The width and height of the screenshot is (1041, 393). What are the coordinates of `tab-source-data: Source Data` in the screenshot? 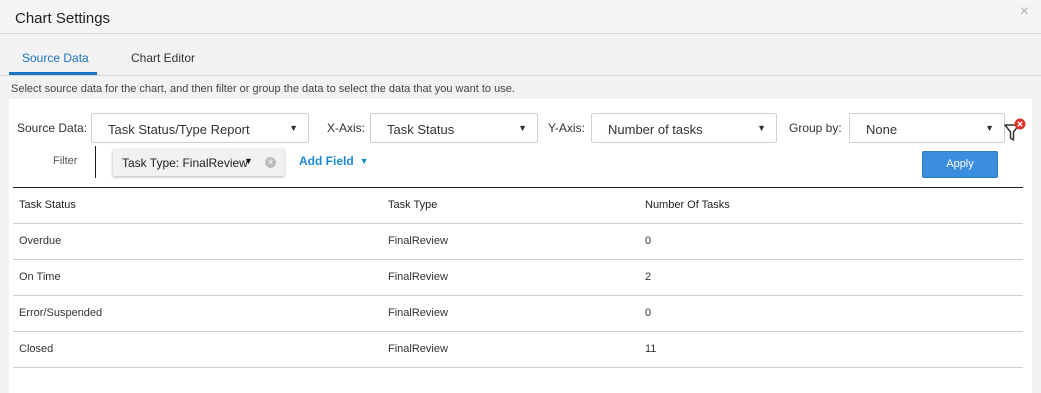 It's located at (55, 58).